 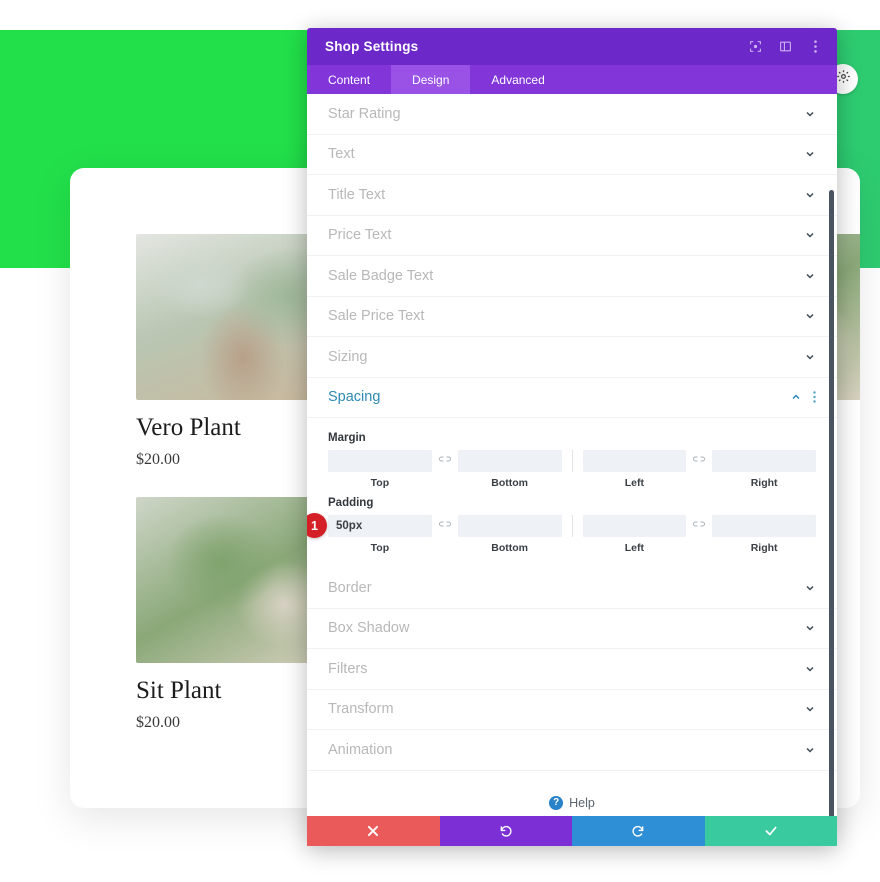 I want to click on modal-header: Shop Settings, so click(x=572, y=46).